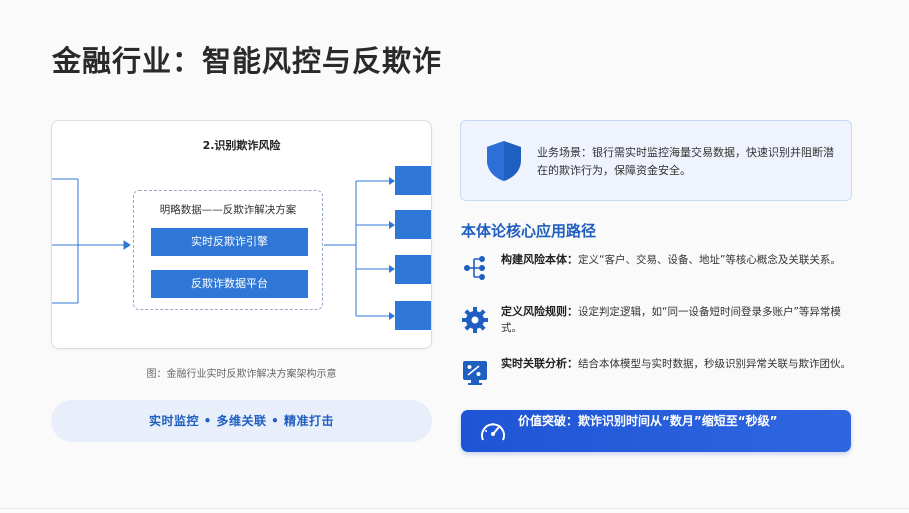 Image resolution: width=909 pixels, height=513 pixels. I want to click on capability-tags: 实时监控 • 多维关联 • 精准打击, so click(241, 421).